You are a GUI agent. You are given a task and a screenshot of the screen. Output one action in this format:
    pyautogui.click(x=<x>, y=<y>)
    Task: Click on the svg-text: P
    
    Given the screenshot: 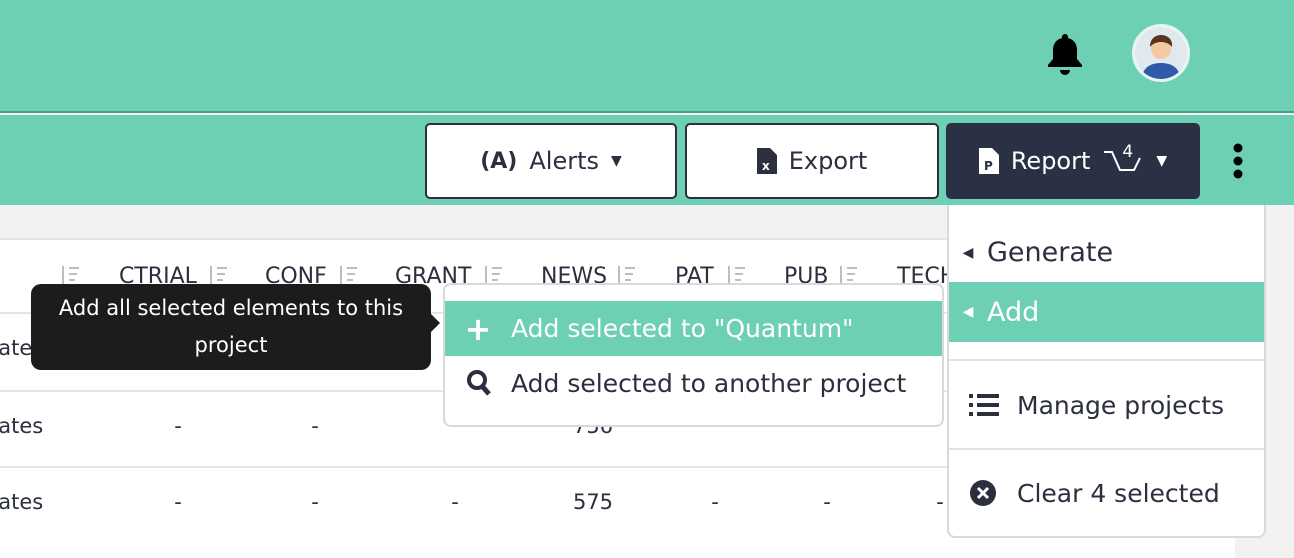 What is the action you would take?
    pyautogui.click(x=988, y=166)
    